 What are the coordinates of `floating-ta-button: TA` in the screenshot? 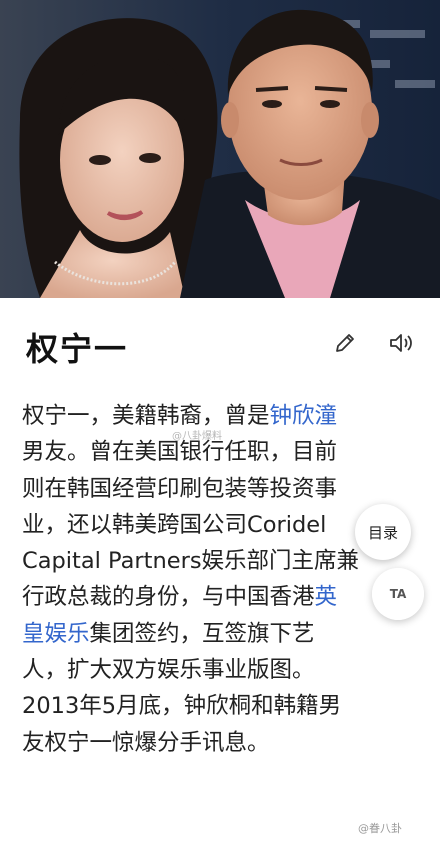 It's located at (398, 594).